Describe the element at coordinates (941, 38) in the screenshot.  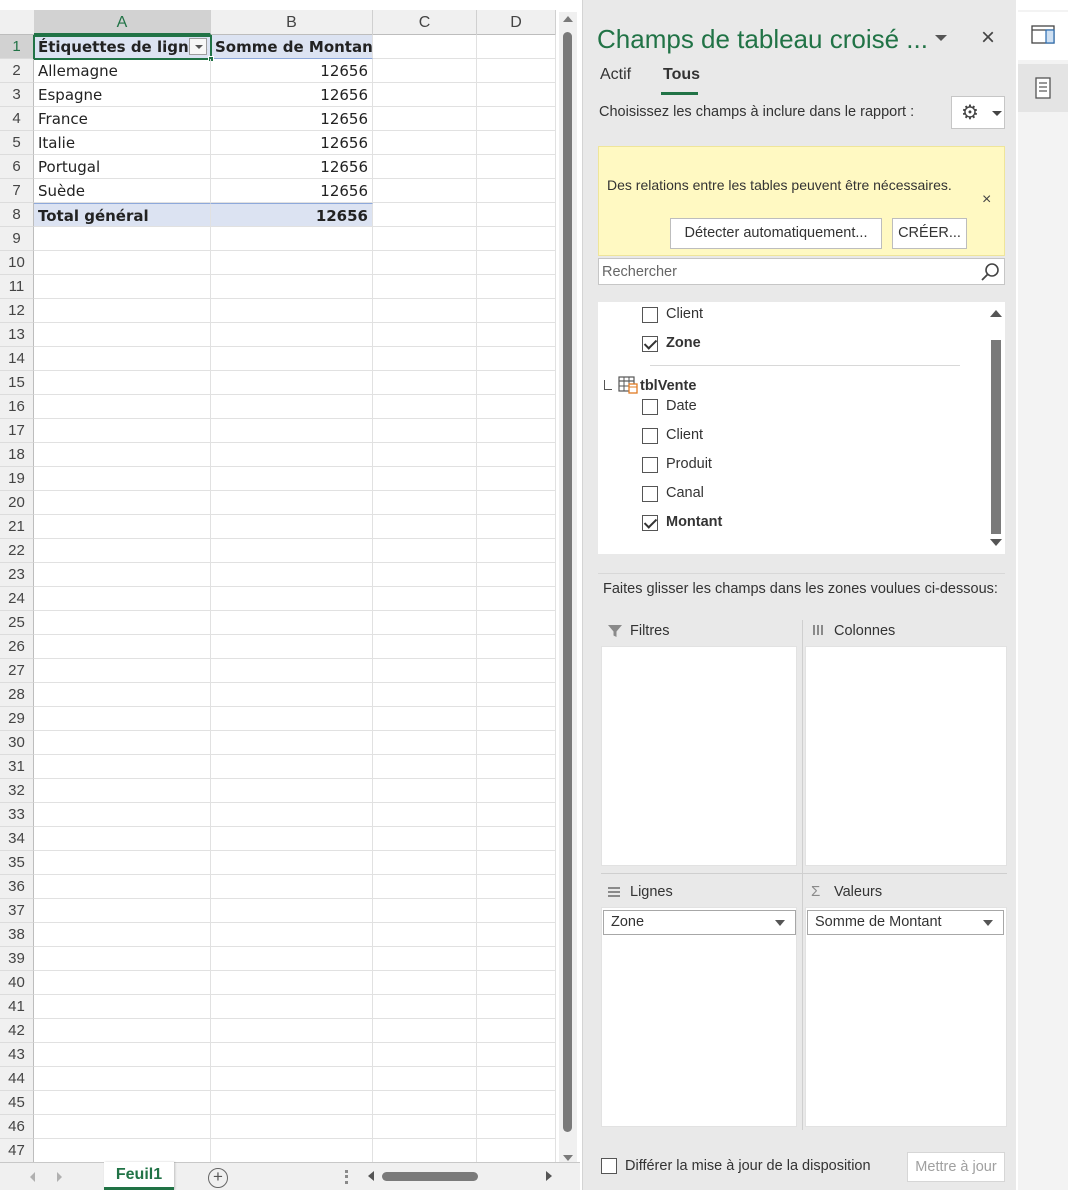
I see `pane-options-chevron-down-icon` at that location.